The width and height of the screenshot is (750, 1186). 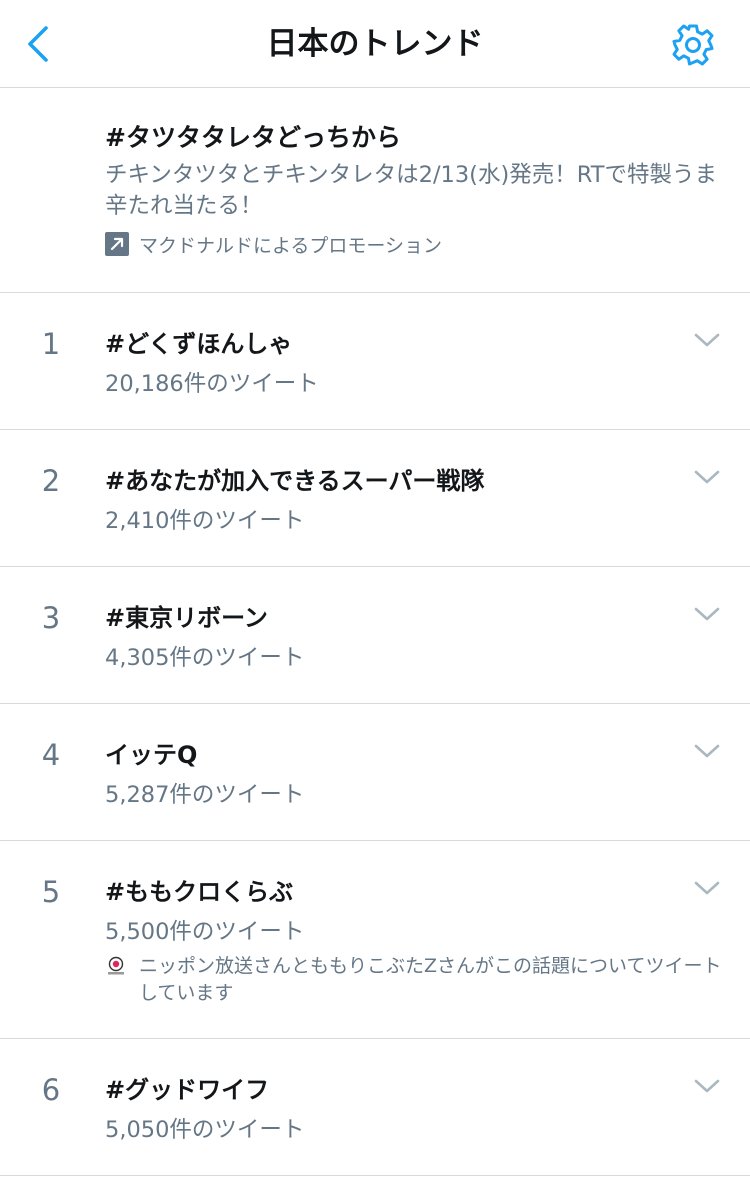 I want to click on trend-rank: 2, so click(x=51, y=481).